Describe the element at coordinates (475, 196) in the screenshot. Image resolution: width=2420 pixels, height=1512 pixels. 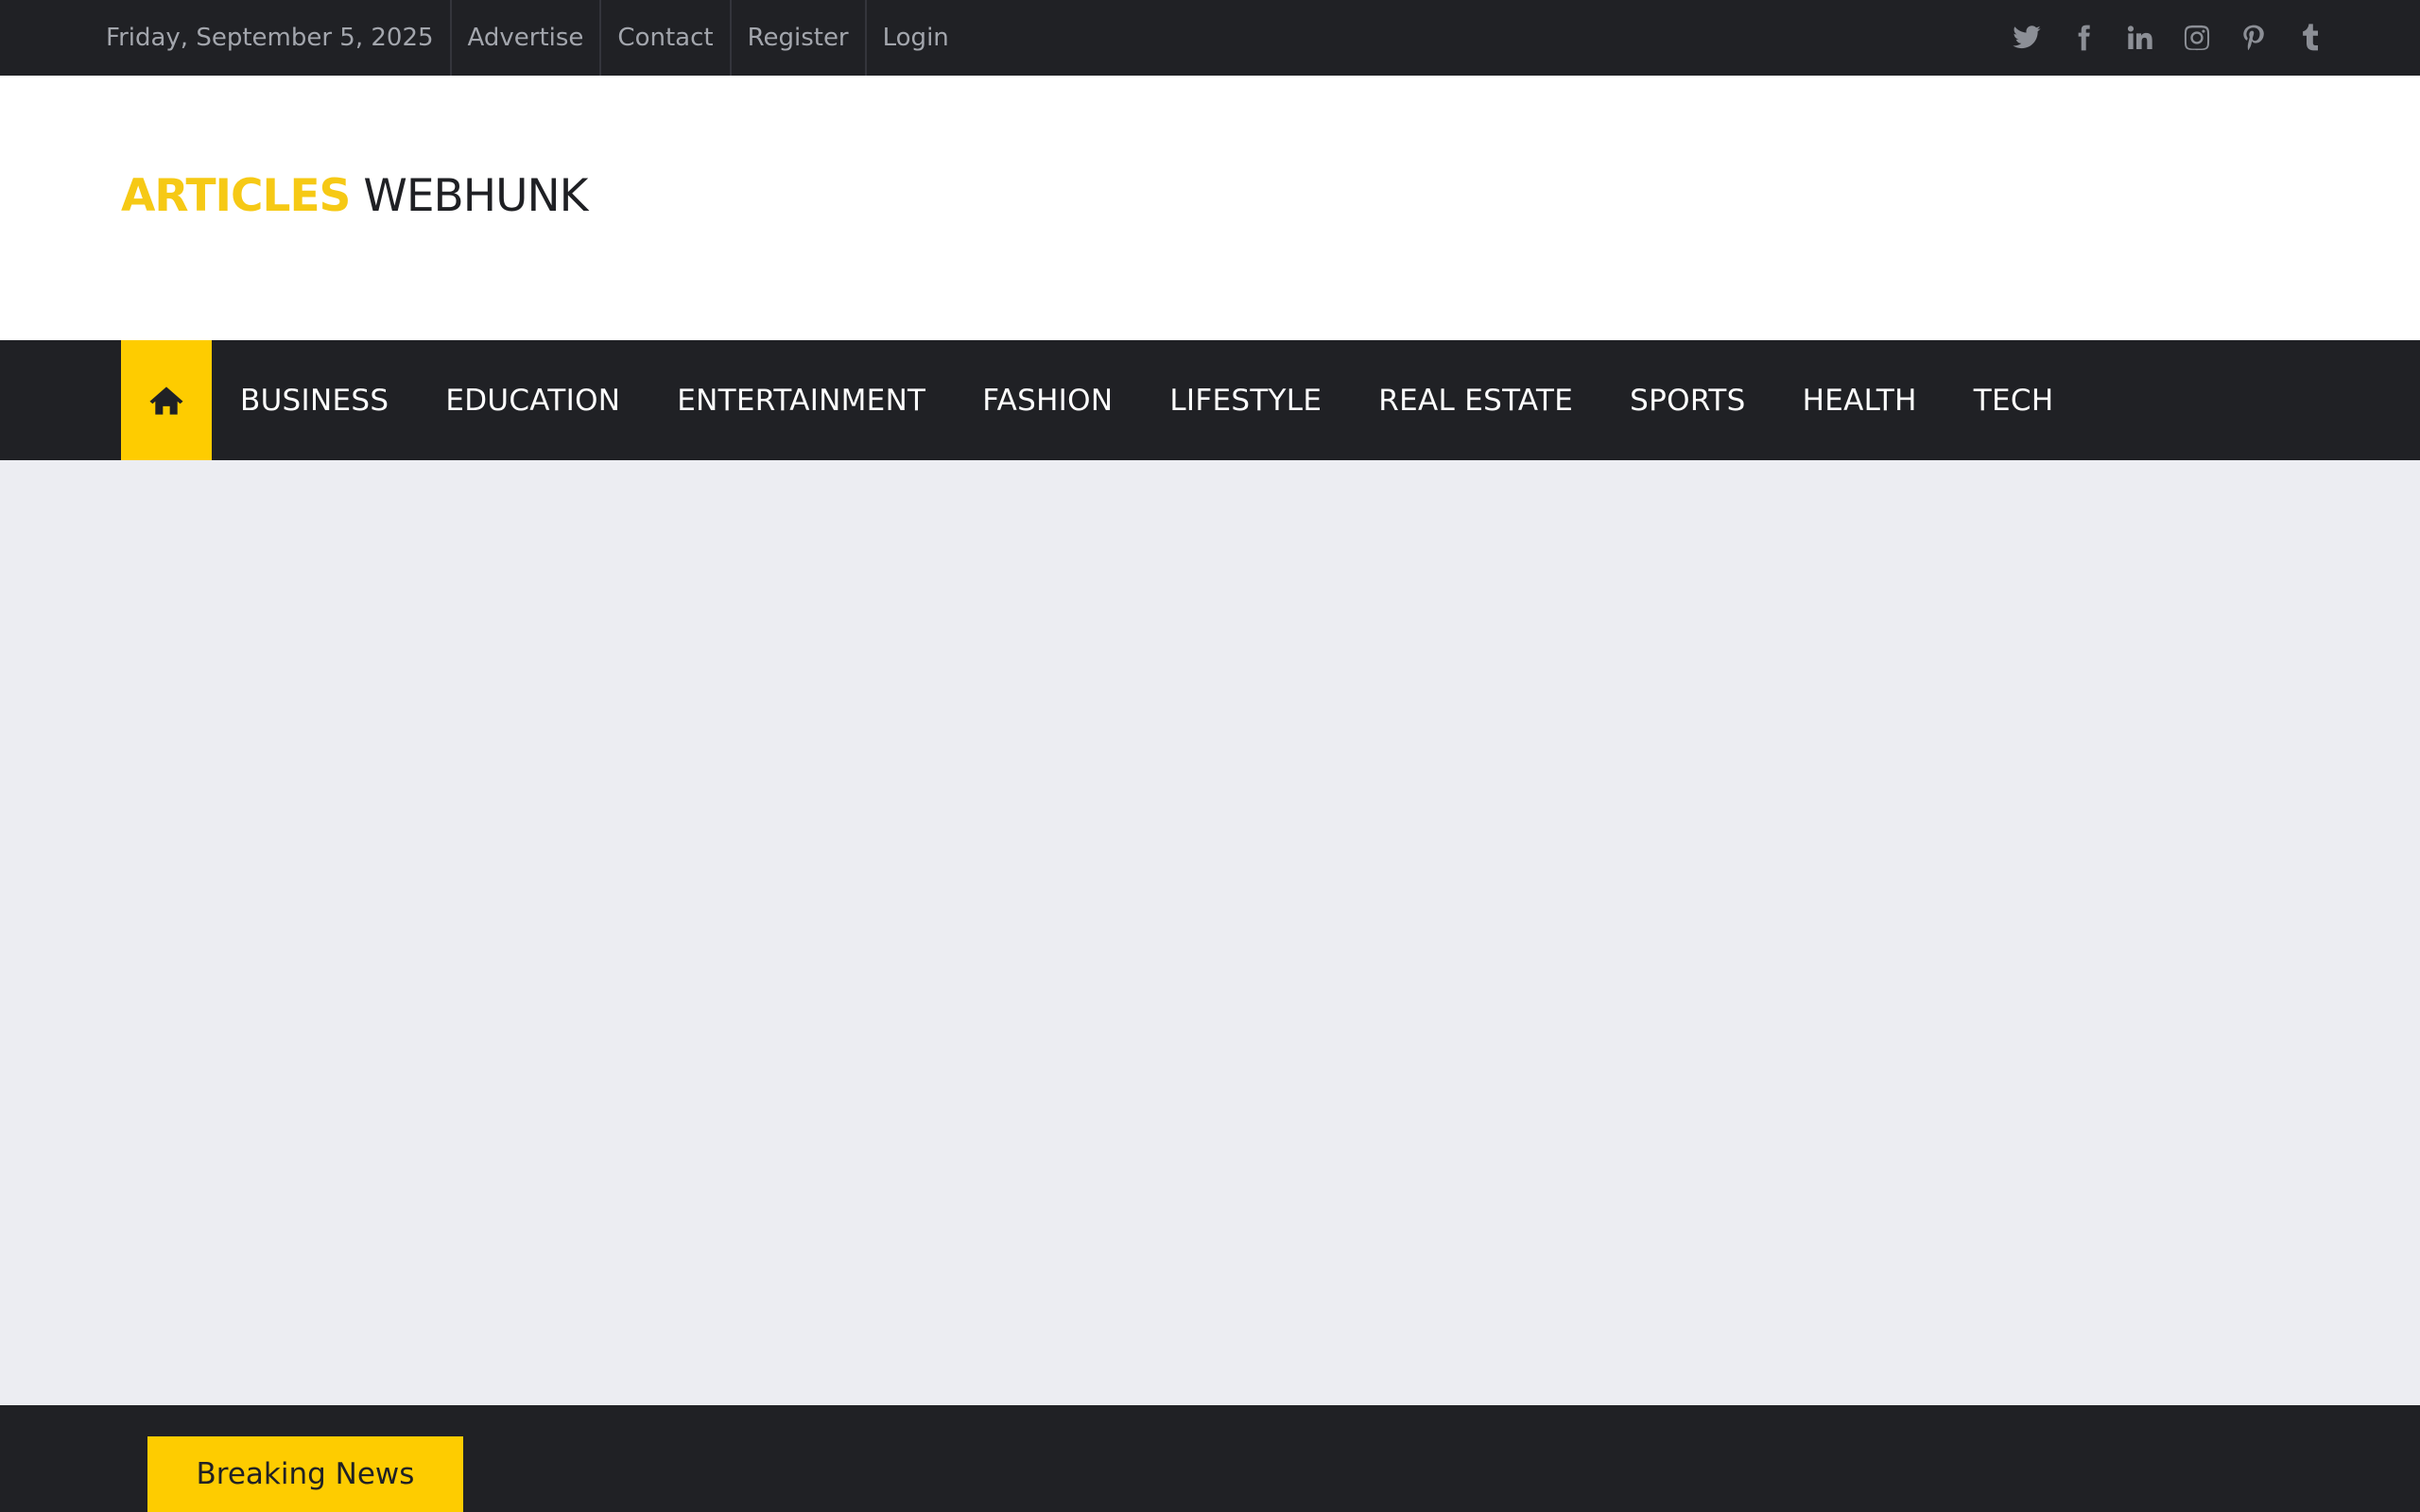
I see `logo-part-webhunk: WEBHUNK` at that location.